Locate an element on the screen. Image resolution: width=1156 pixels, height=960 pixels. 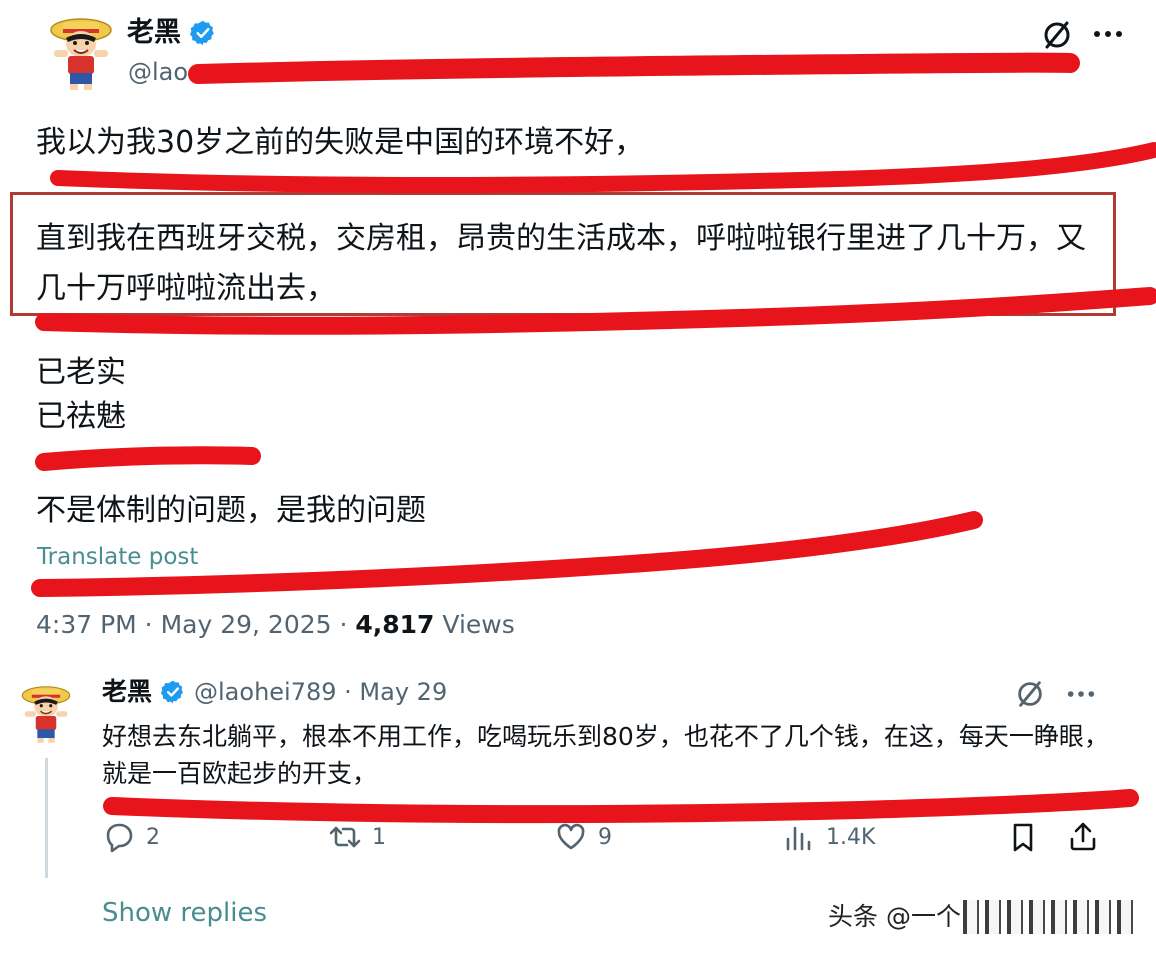
post-text-line: 不是体制的问题，是我的问题 is located at coordinates (231, 510).